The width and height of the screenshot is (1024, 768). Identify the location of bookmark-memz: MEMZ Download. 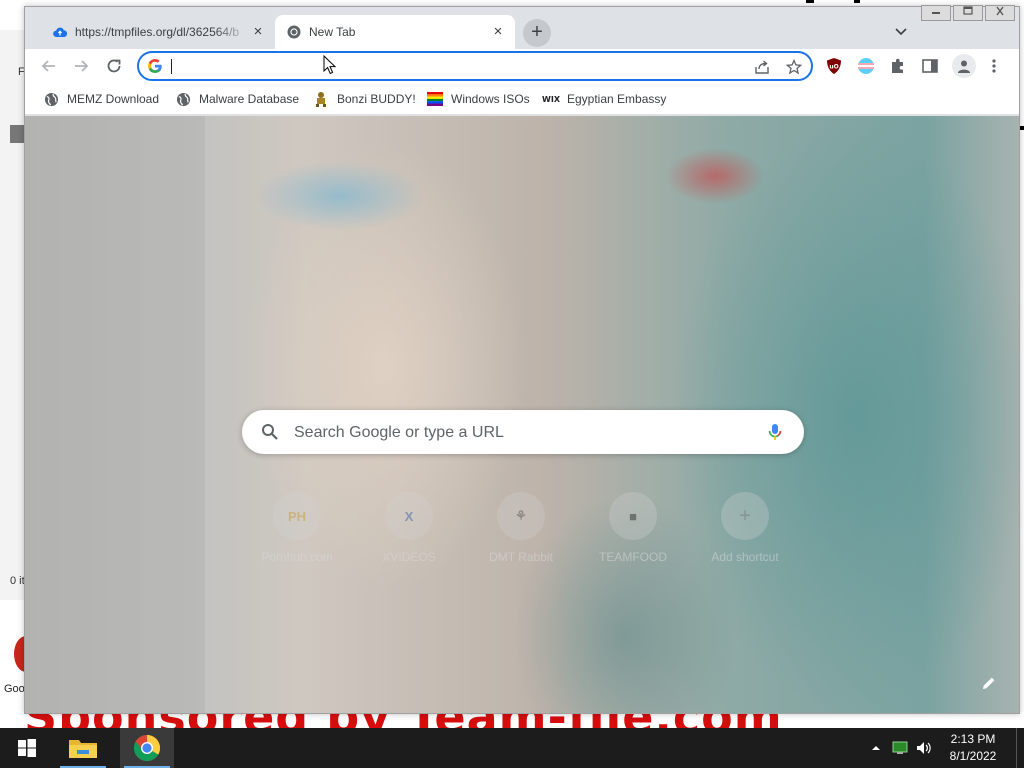
(101, 99).